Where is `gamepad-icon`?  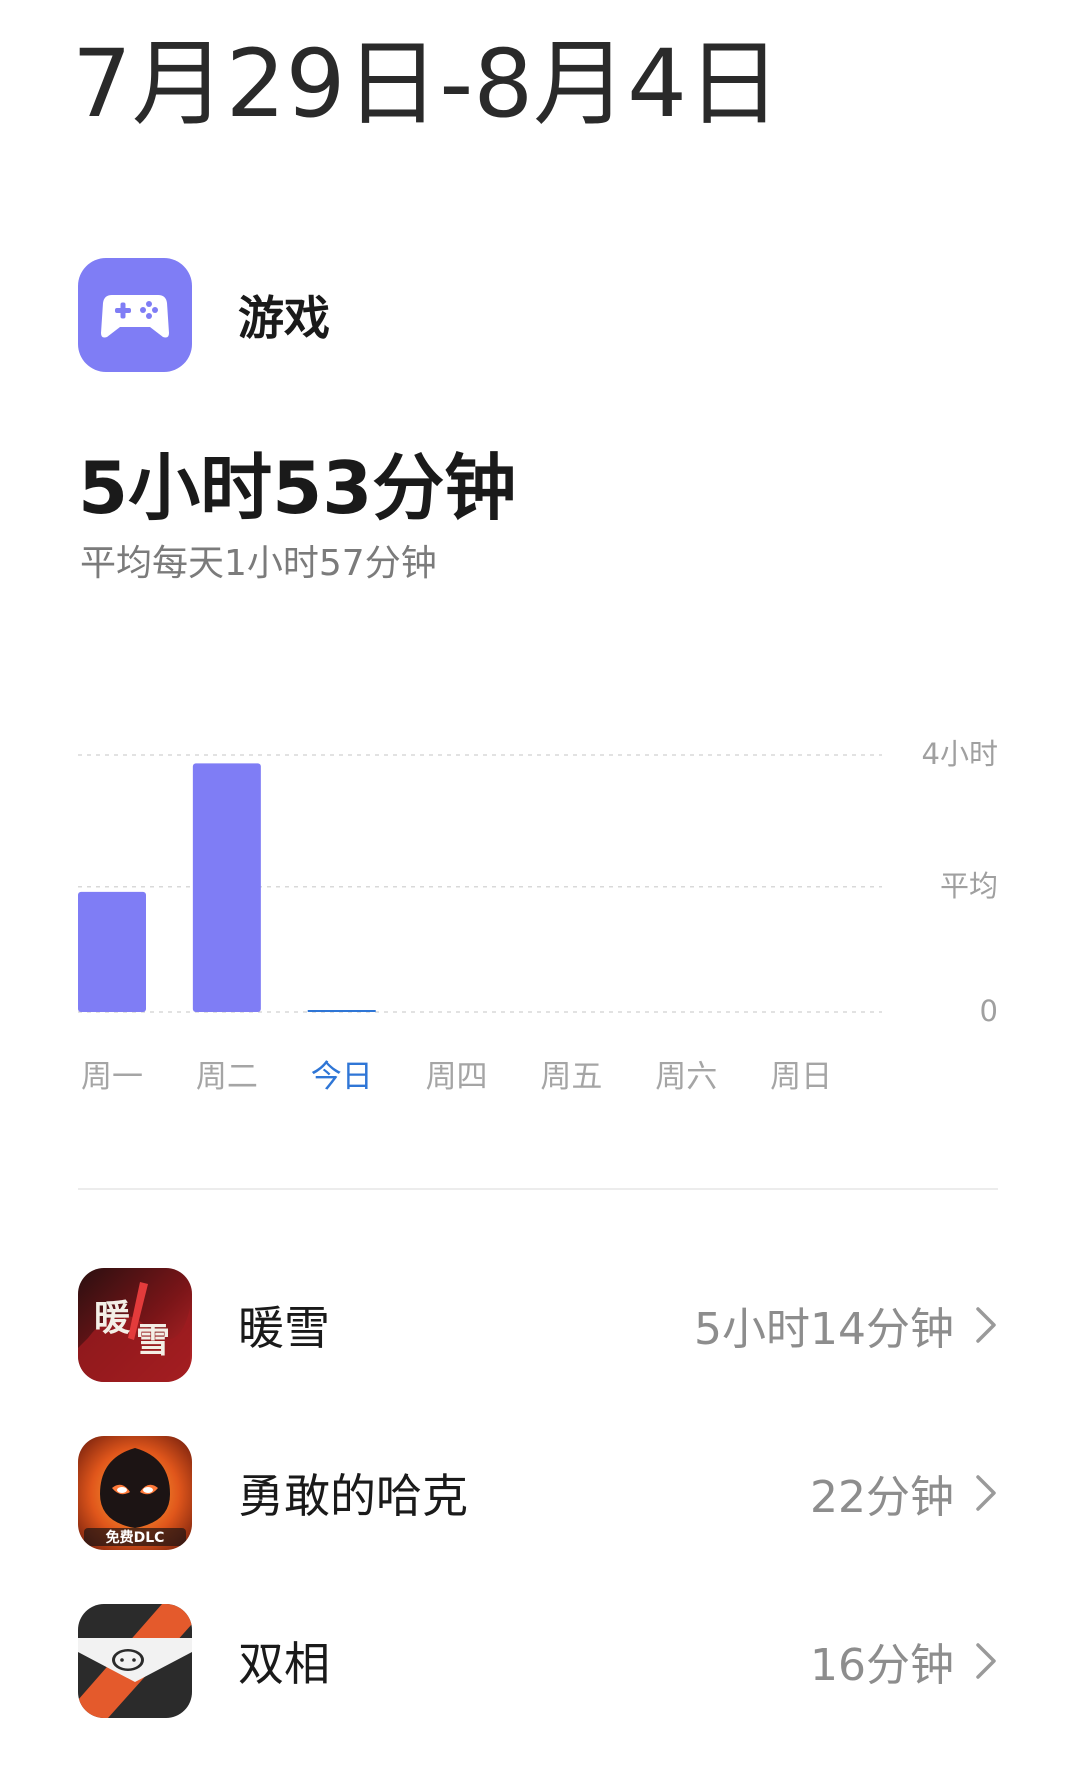 gamepad-icon is located at coordinates (135, 315).